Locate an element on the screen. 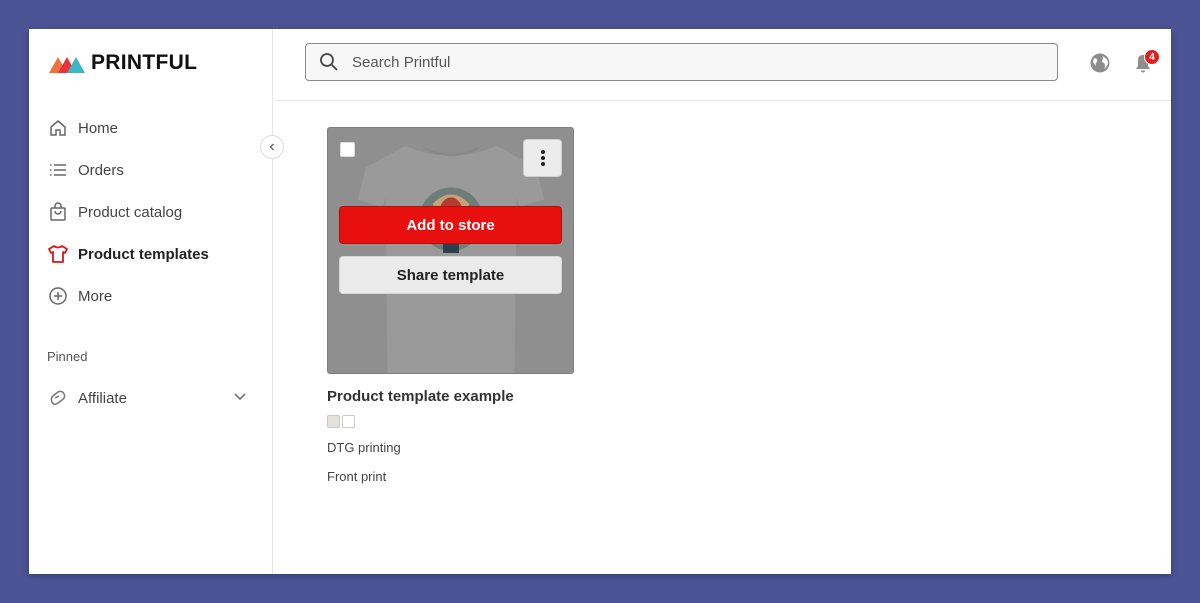 Image resolution: width=1200 pixels, height=603 pixels. search-bar is located at coordinates (681, 62).